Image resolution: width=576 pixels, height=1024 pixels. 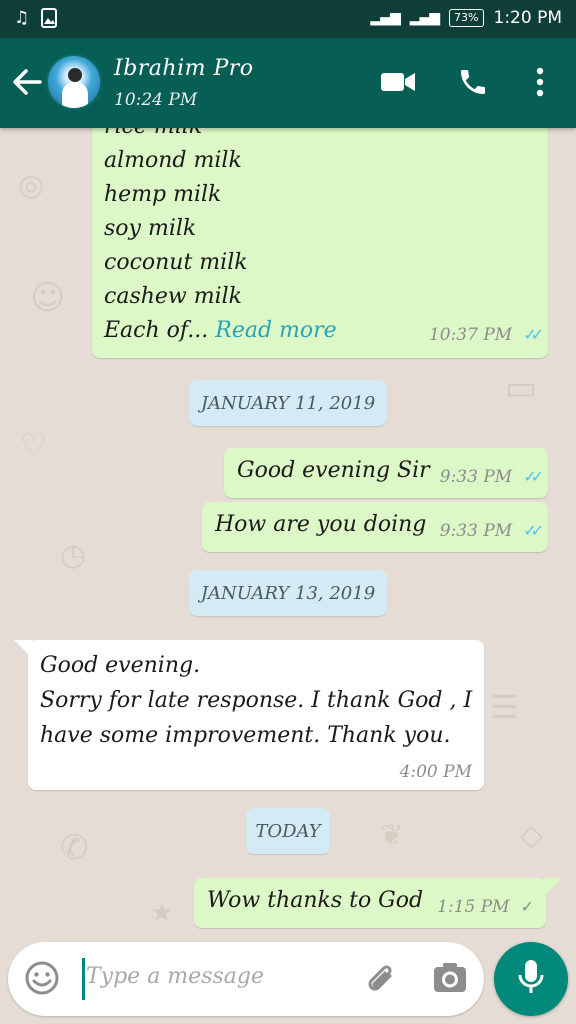 I want to click on chat-header: Ibrahim Pro 10:24 PM, so click(x=288, y=83).